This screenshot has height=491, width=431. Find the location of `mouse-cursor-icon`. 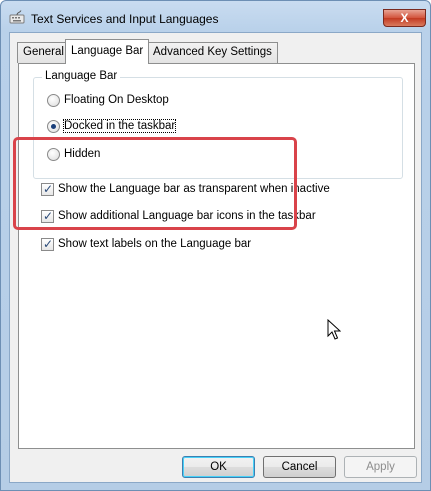

mouse-cursor-icon is located at coordinates (334, 329).